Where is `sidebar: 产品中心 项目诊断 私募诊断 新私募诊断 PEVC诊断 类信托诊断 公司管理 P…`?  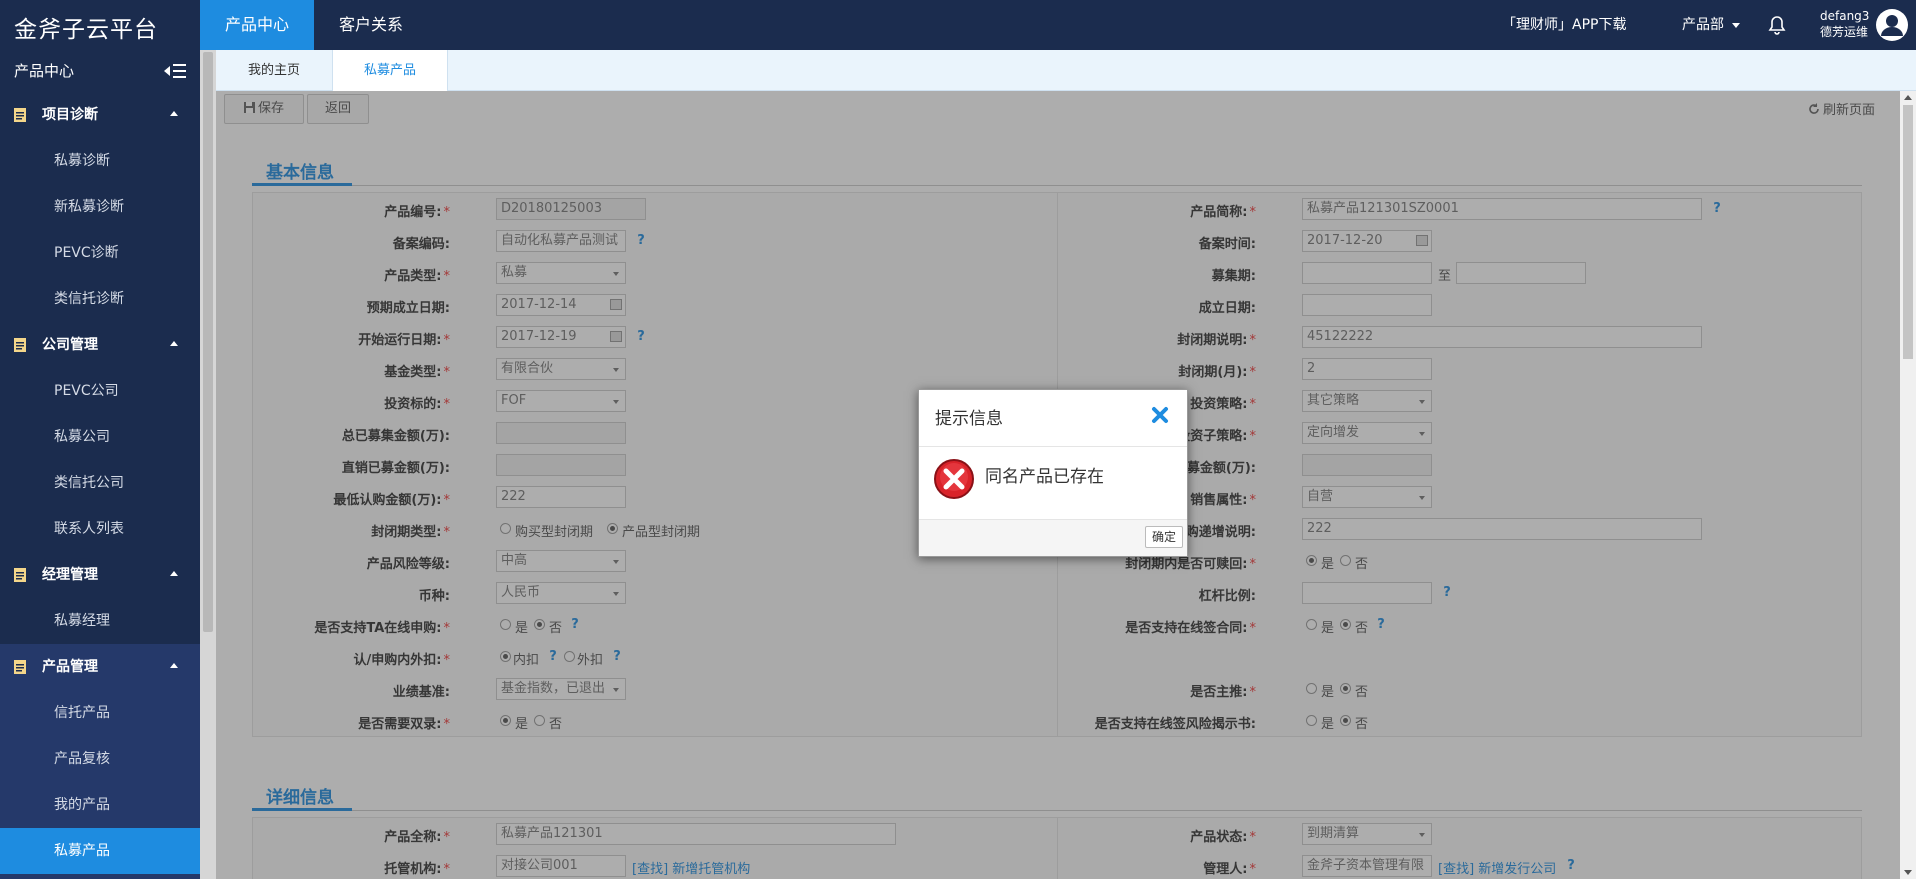
sidebar: 产品中心 项目诊断 私募诊断 新私募诊断 PEVC诊断 类信托诊断 公司管理 P… is located at coordinates (100, 464).